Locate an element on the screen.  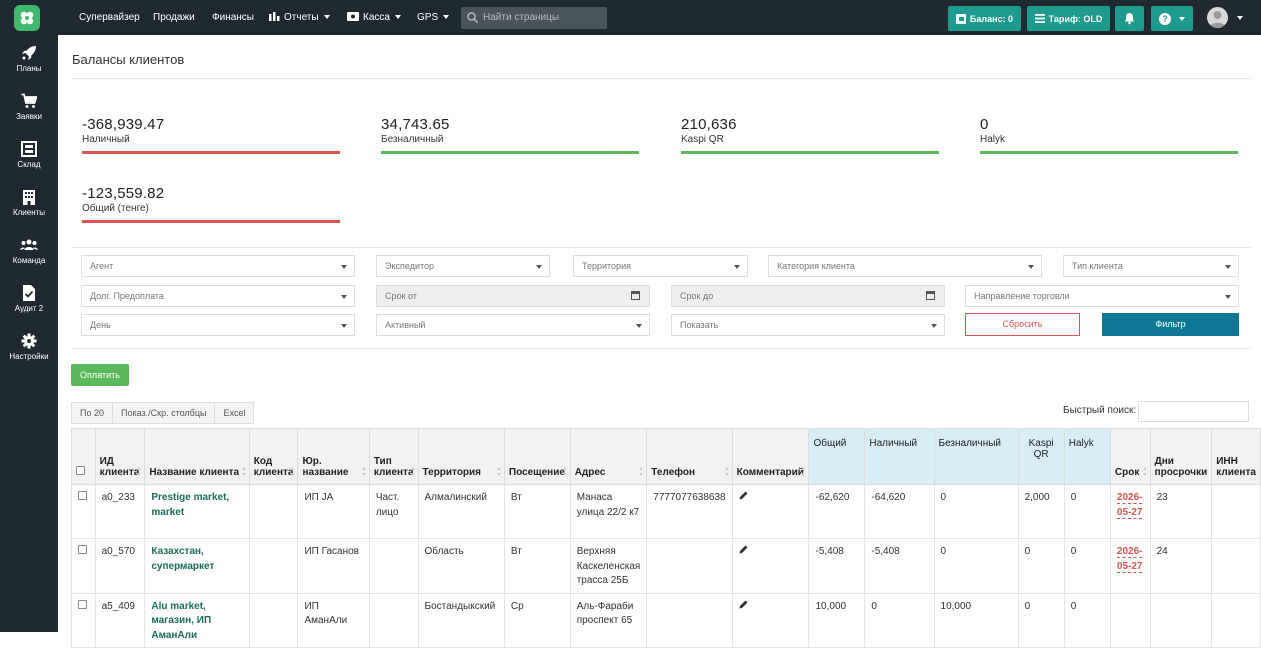
sidebar-item-plans: Планы is located at coordinates (29, 59).